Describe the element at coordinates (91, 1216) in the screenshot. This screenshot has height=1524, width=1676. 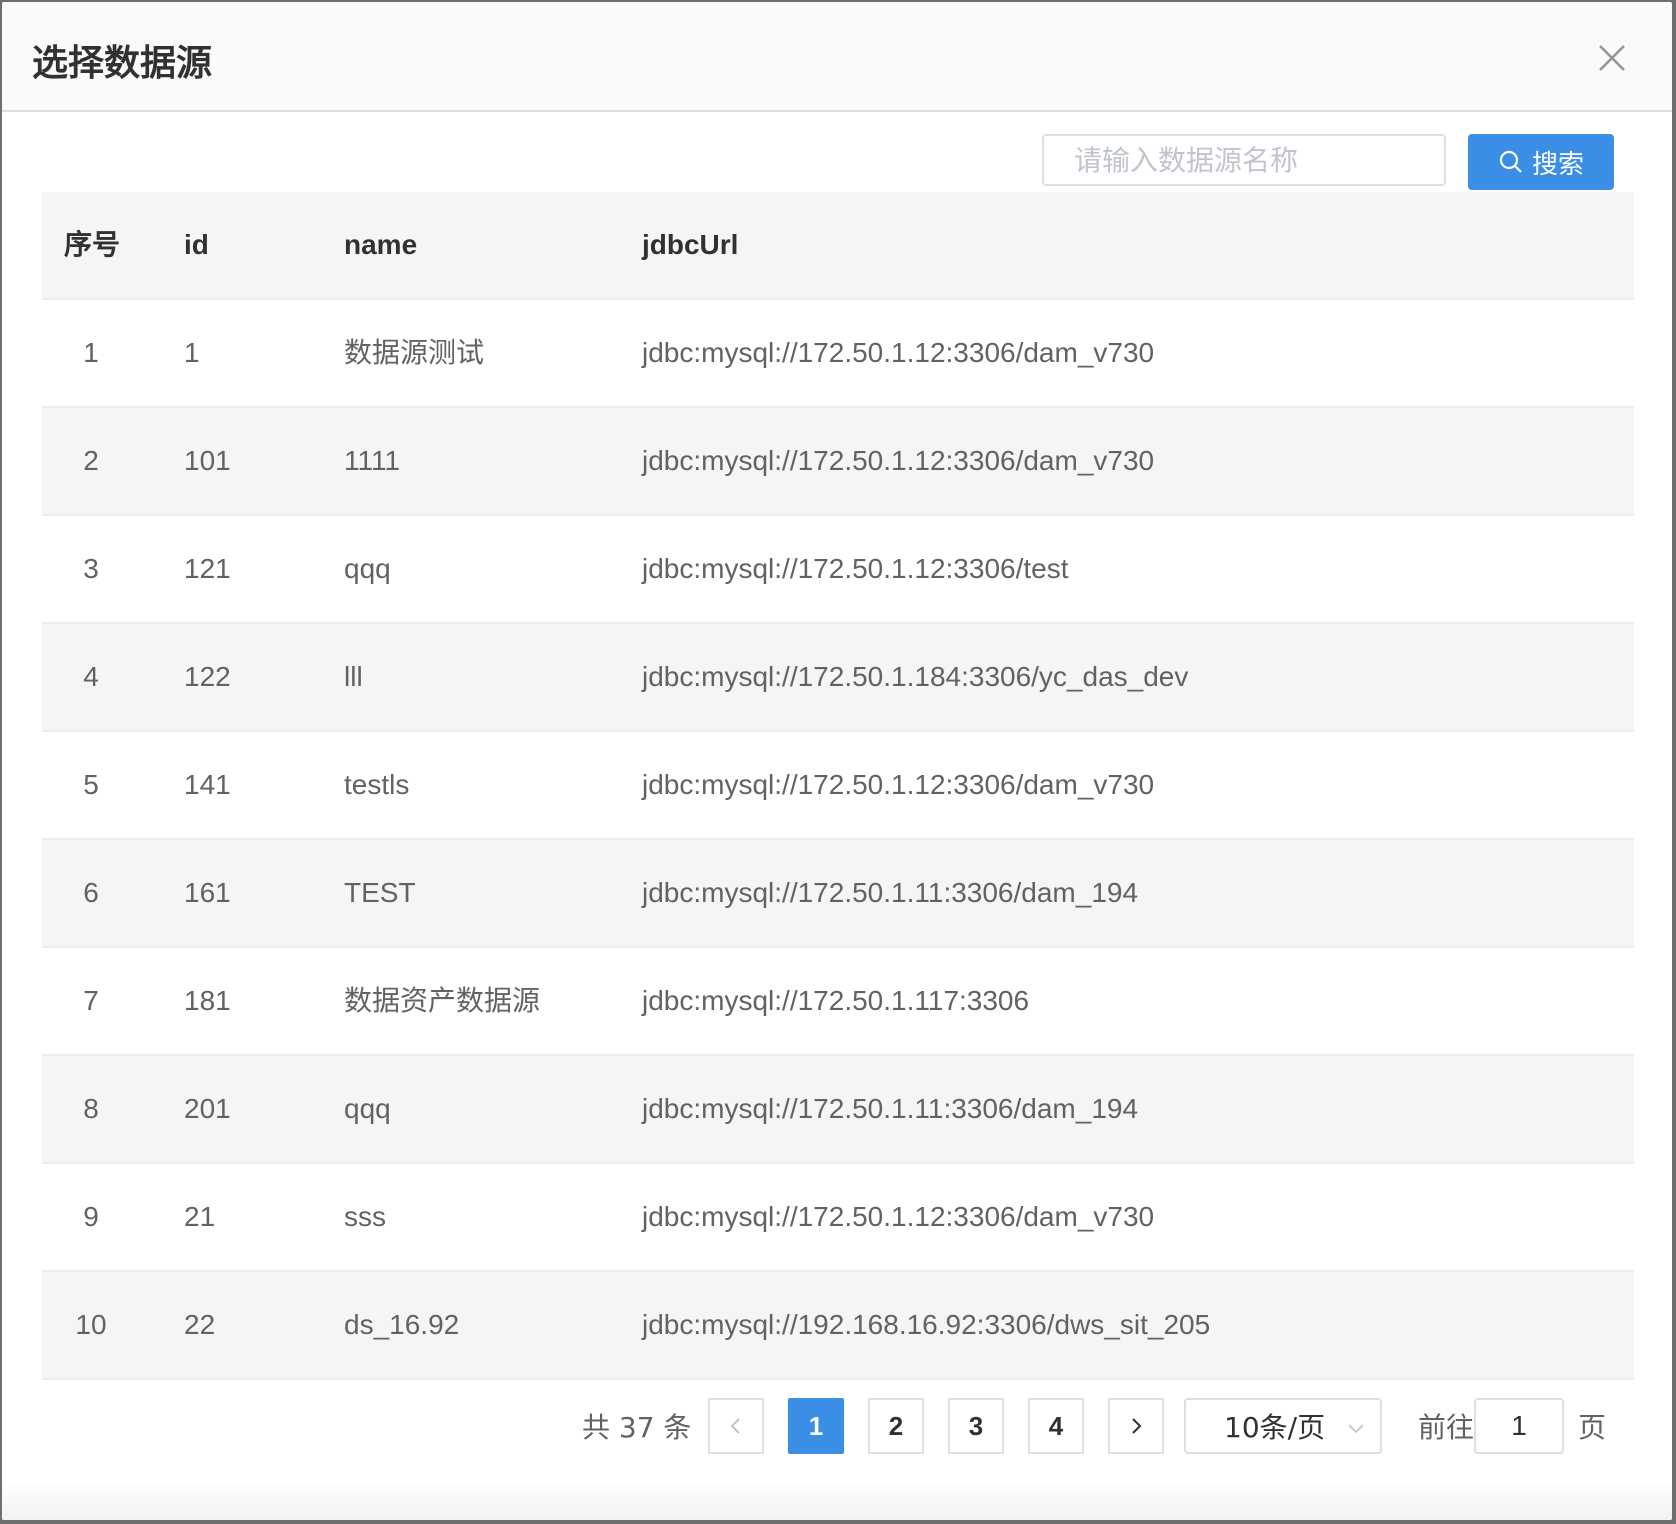
I see `cell-seq: 9` at that location.